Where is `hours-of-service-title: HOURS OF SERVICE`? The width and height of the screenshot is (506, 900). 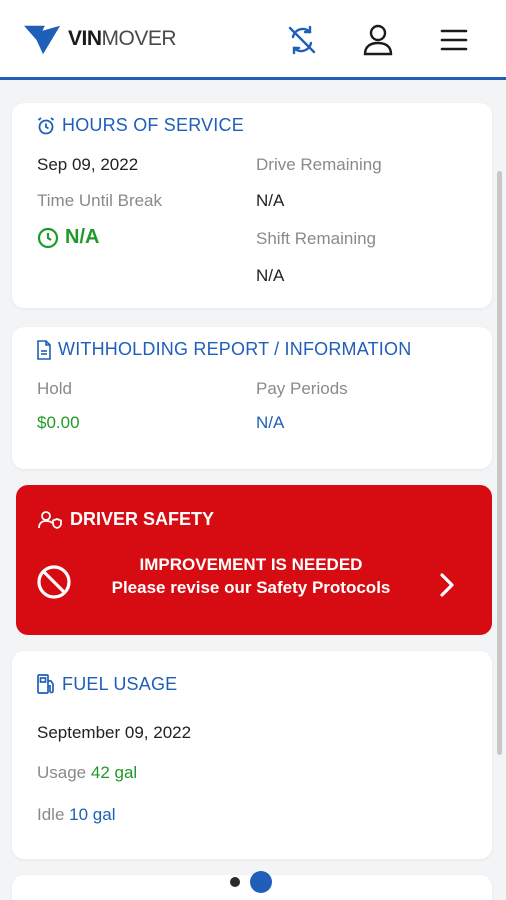
hours-of-service-title: HOURS OF SERVICE is located at coordinates (140, 125).